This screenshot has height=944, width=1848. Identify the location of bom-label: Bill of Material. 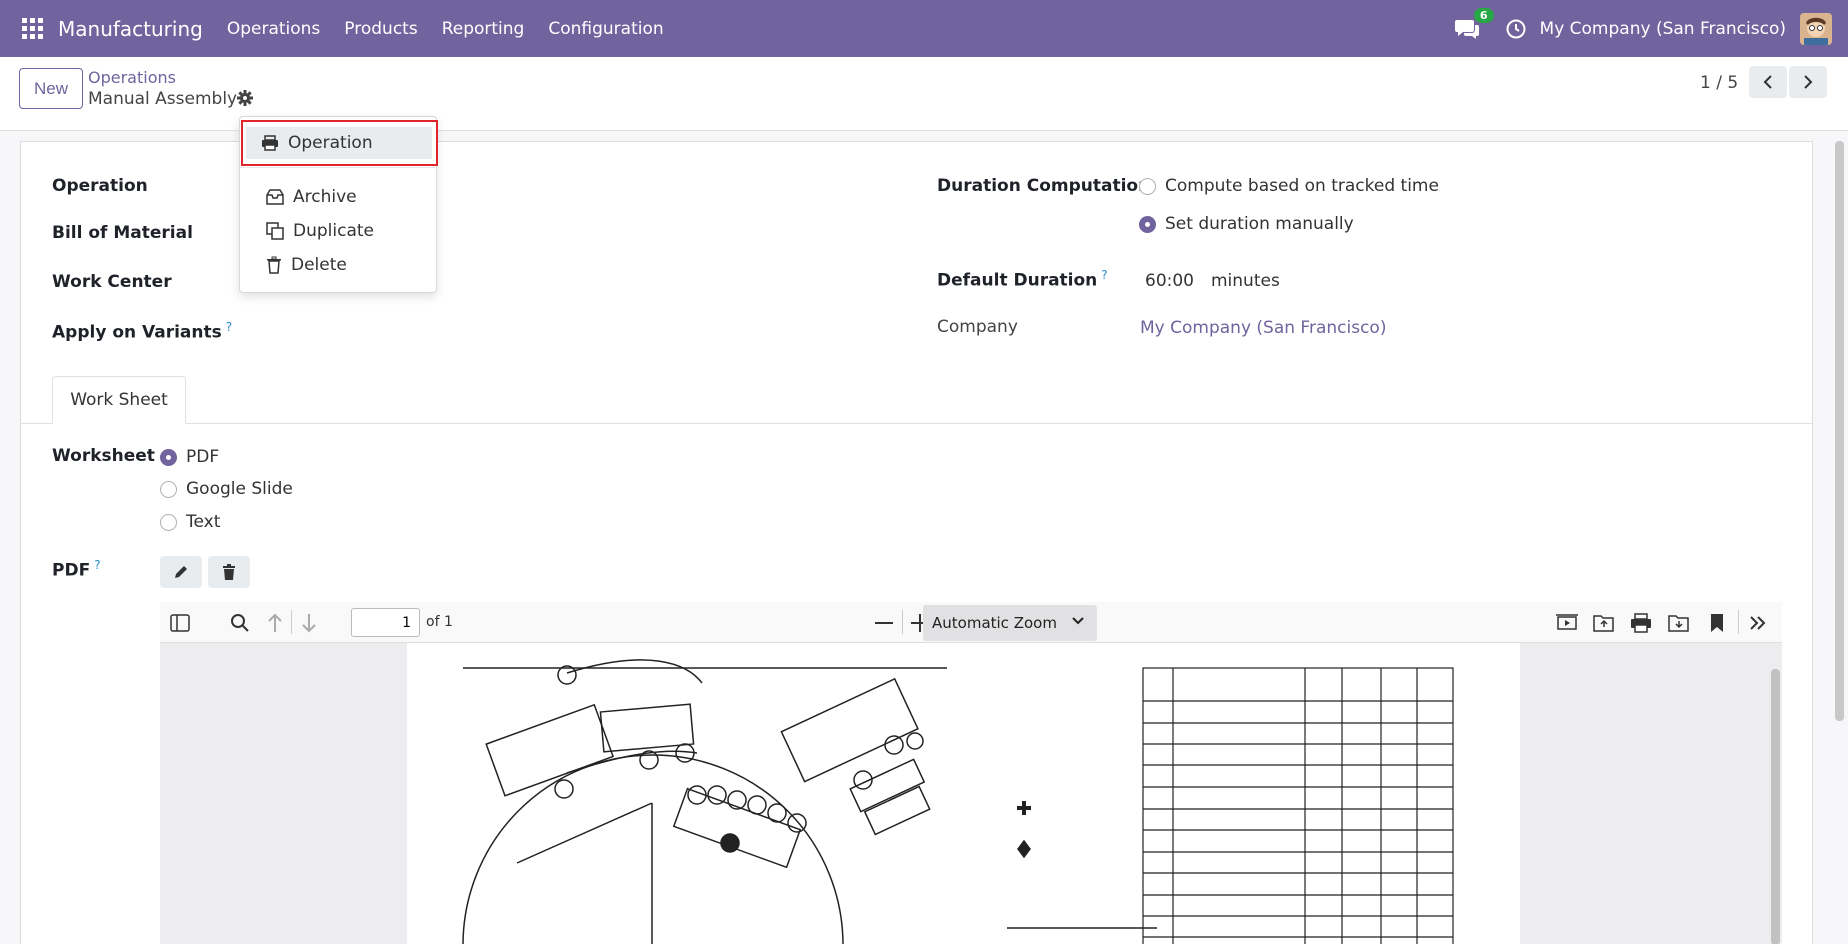
(122, 233).